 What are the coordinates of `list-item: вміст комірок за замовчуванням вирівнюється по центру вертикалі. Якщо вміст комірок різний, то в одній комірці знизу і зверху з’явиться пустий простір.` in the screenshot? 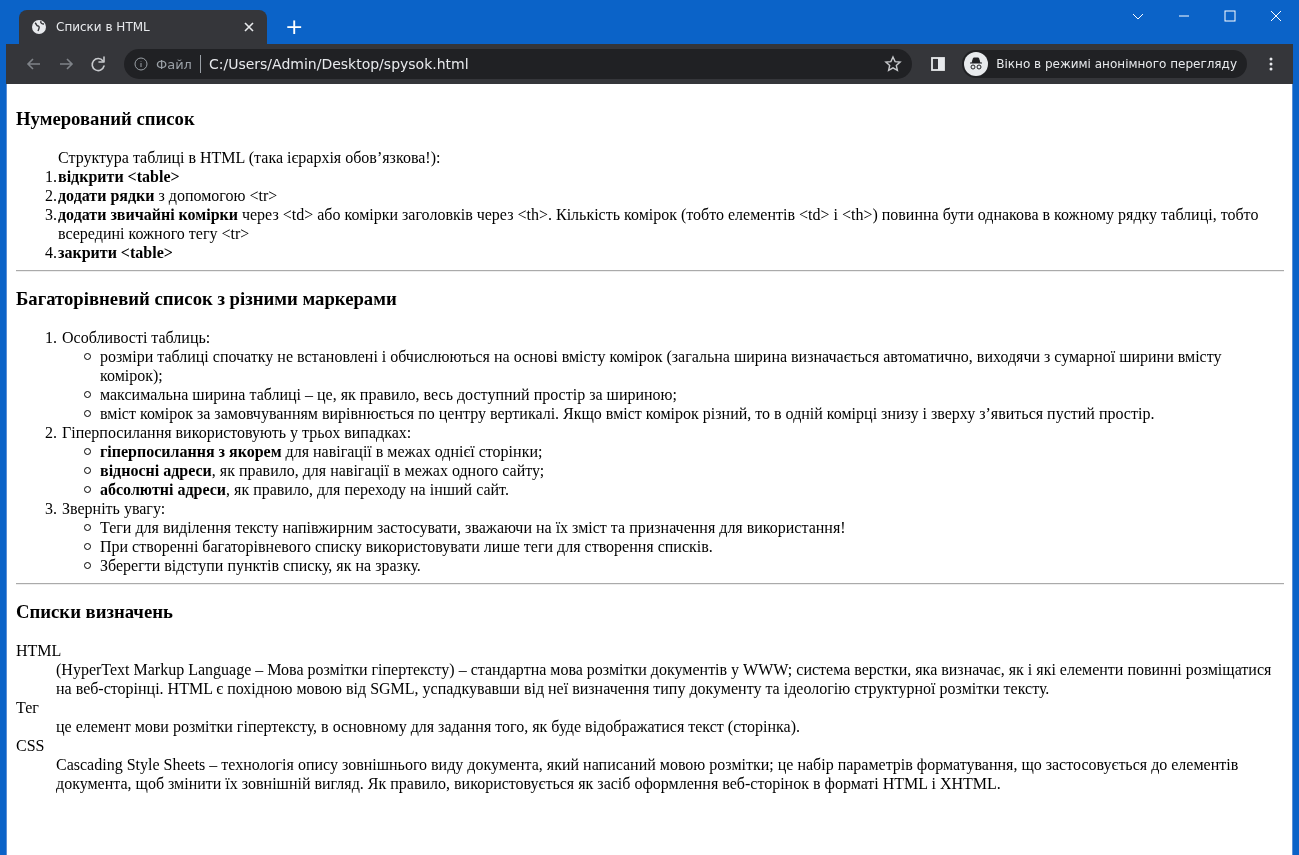 It's located at (627, 413).